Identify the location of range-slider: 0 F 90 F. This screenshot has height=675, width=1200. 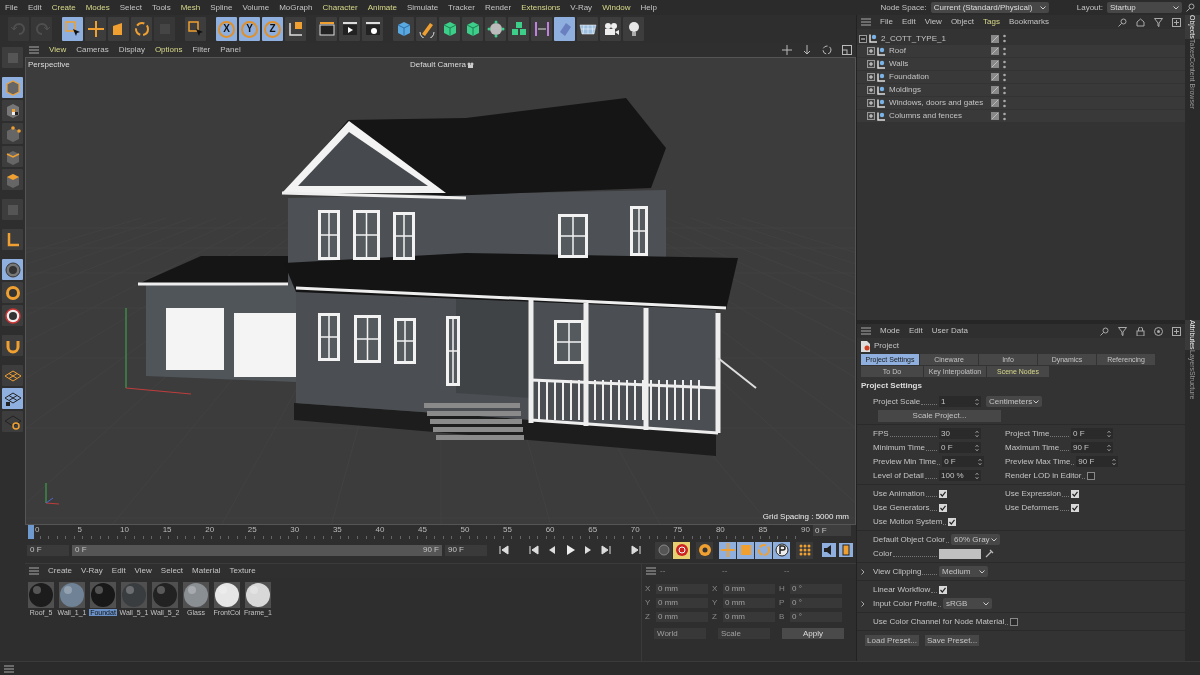
(257, 550).